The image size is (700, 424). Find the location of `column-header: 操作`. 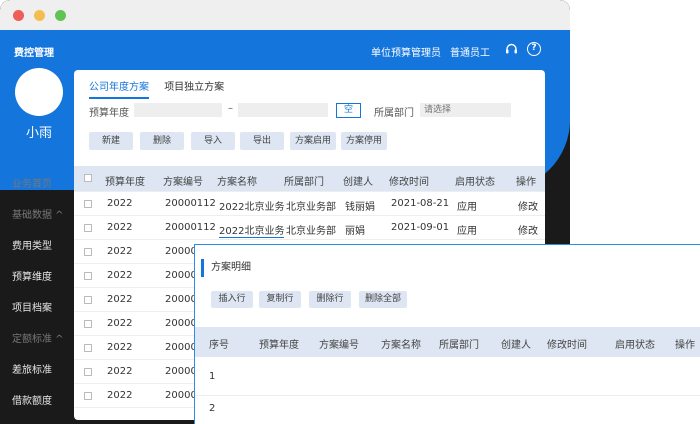

column-header: 操作 is located at coordinates (526, 182).